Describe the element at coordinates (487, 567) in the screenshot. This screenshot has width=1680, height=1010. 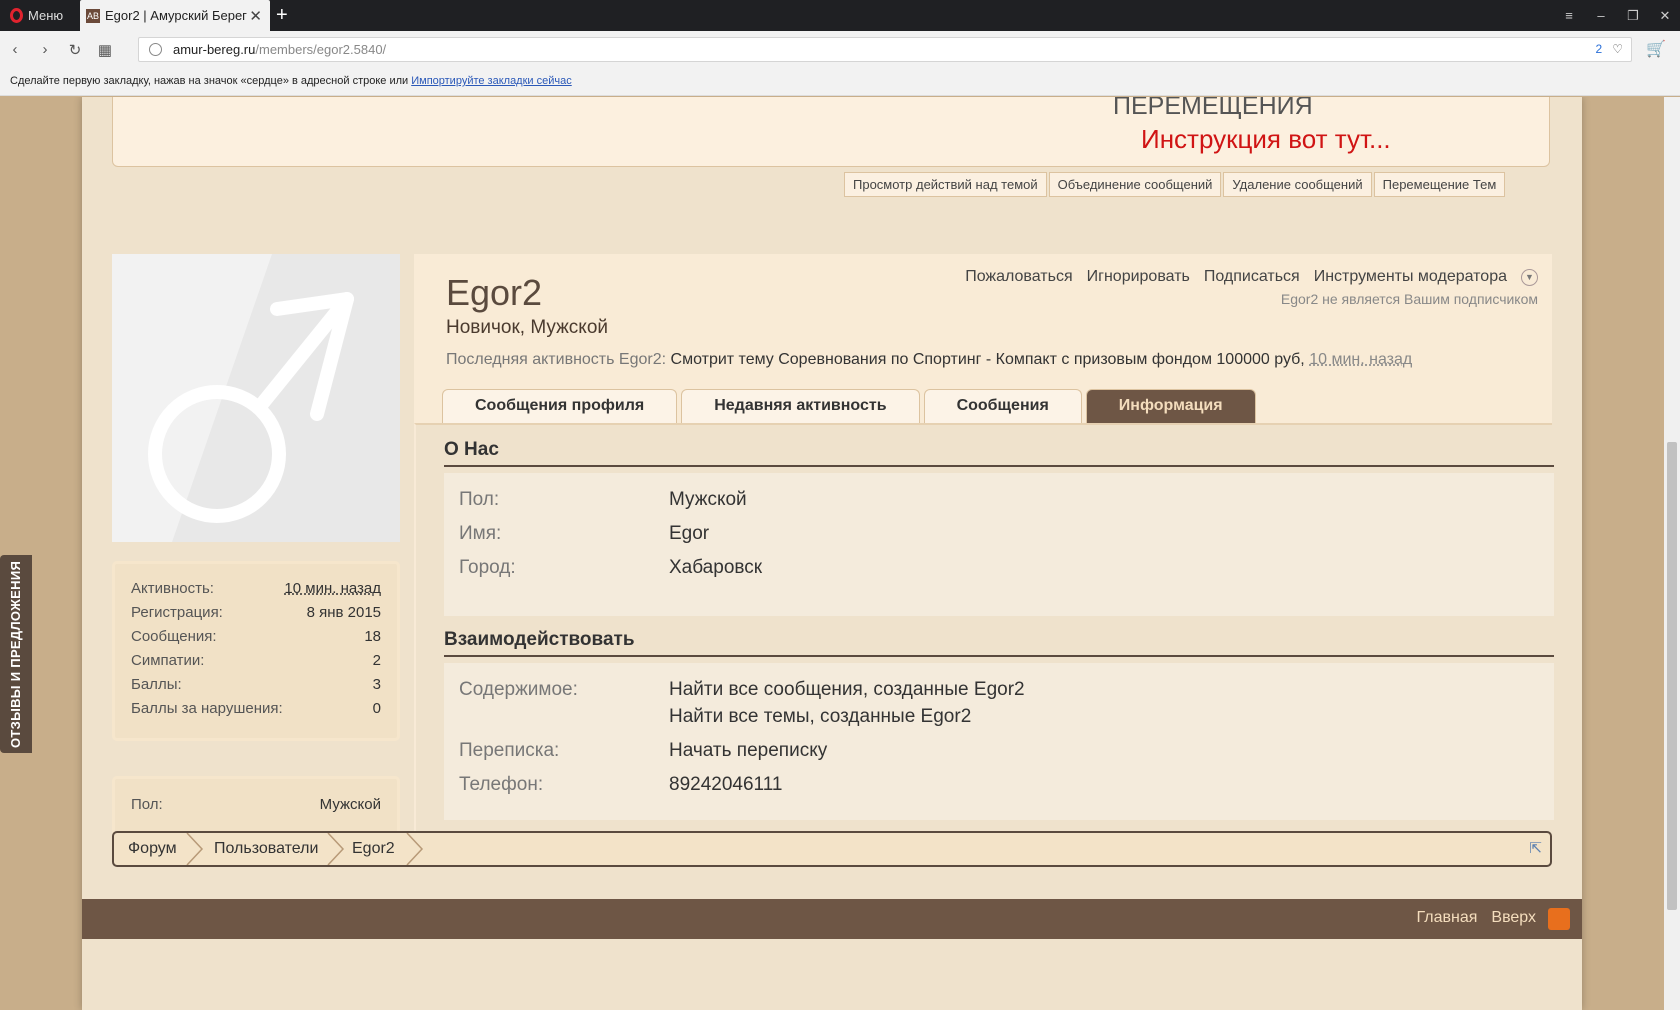
I see `about-label: Город:` at that location.